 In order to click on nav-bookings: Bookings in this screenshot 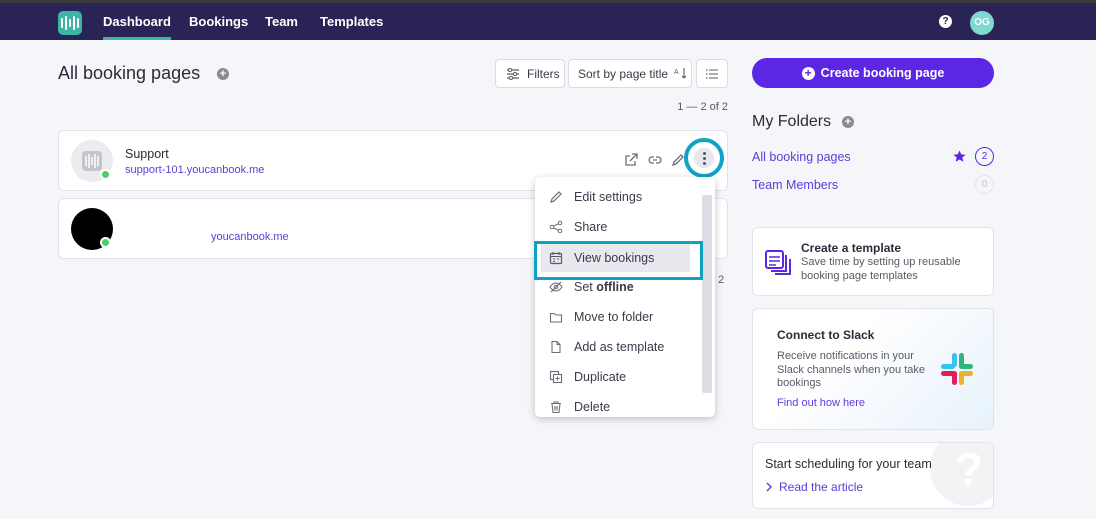, I will do `click(218, 21)`.